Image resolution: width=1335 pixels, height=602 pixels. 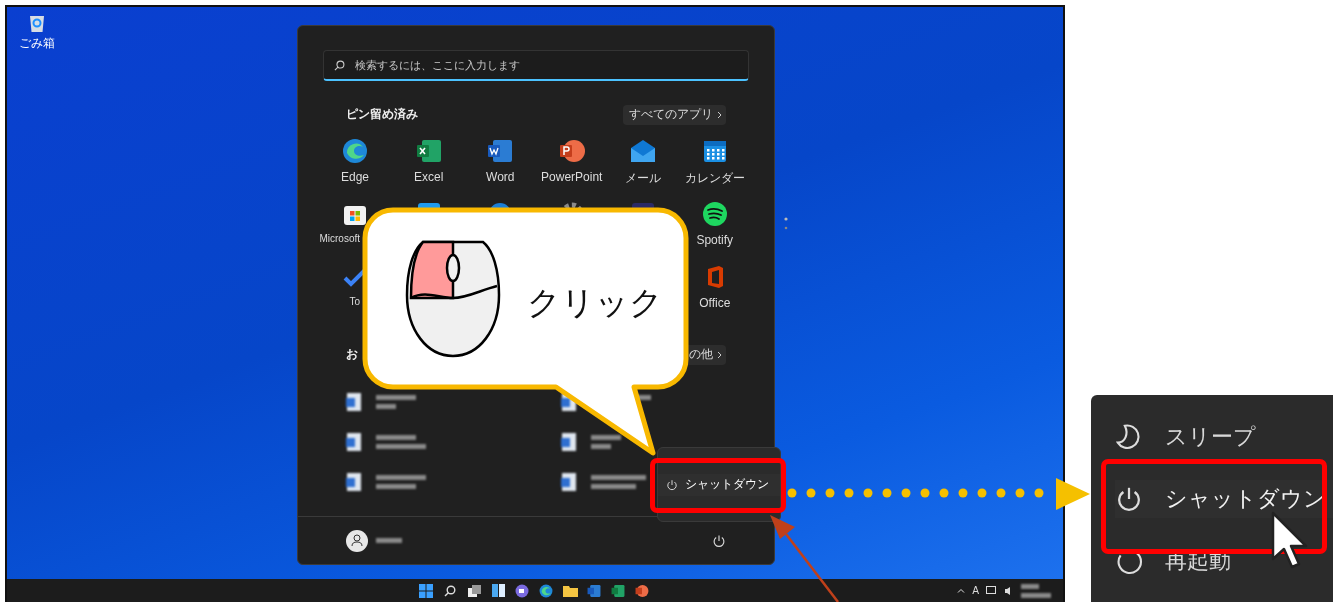 I want to click on app-tile: Edge, so click(x=355, y=169).